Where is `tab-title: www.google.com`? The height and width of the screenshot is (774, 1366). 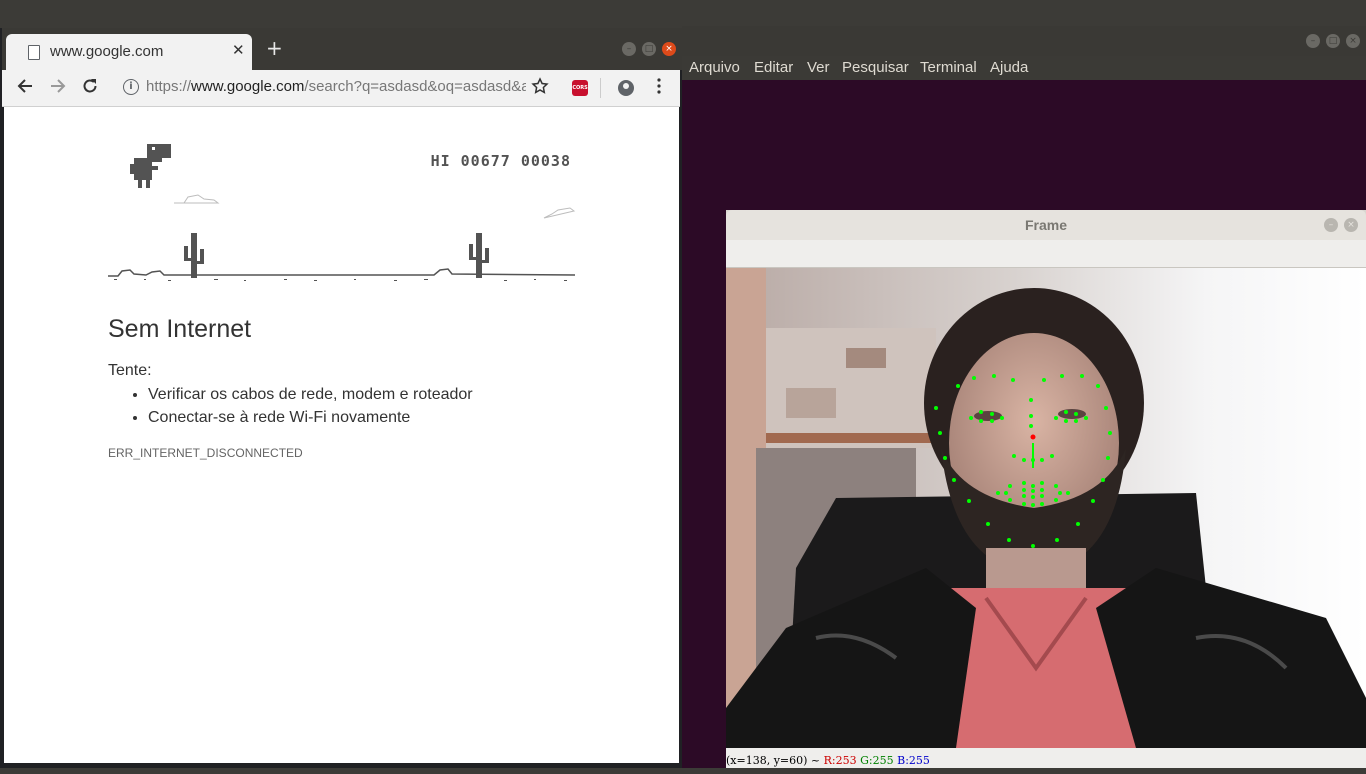
tab-title: www.google.com is located at coordinates (107, 51).